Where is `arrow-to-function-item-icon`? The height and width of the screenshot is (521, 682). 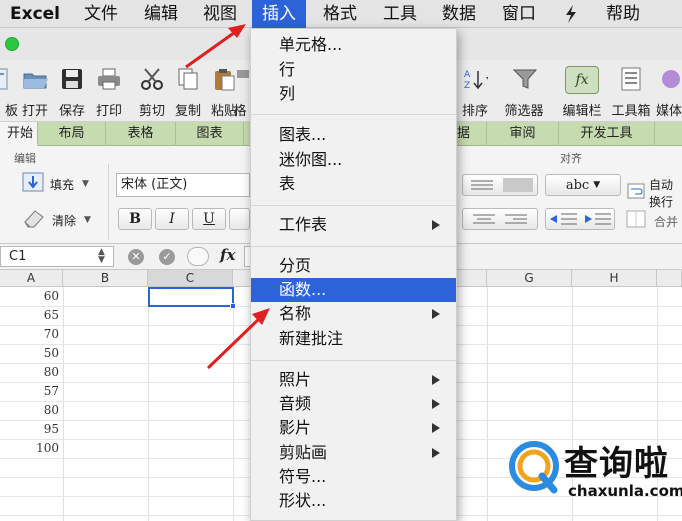 arrow-to-function-item-icon is located at coordinates (238, 339).